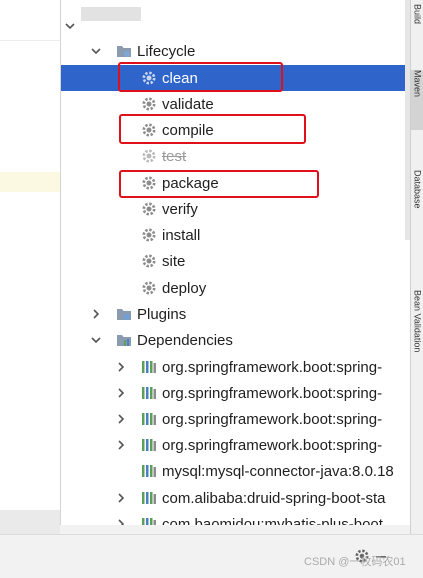 This screenshot has height=578, width=423. I want to click on dependency-row: com.baomidou:mybatis-plus-boot, so click(235, 518).